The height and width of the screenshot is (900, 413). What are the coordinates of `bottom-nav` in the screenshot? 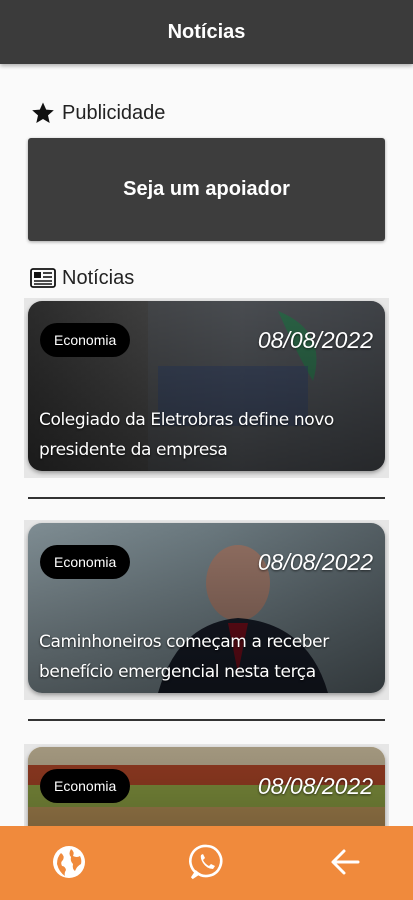 It's located at (206, 863).